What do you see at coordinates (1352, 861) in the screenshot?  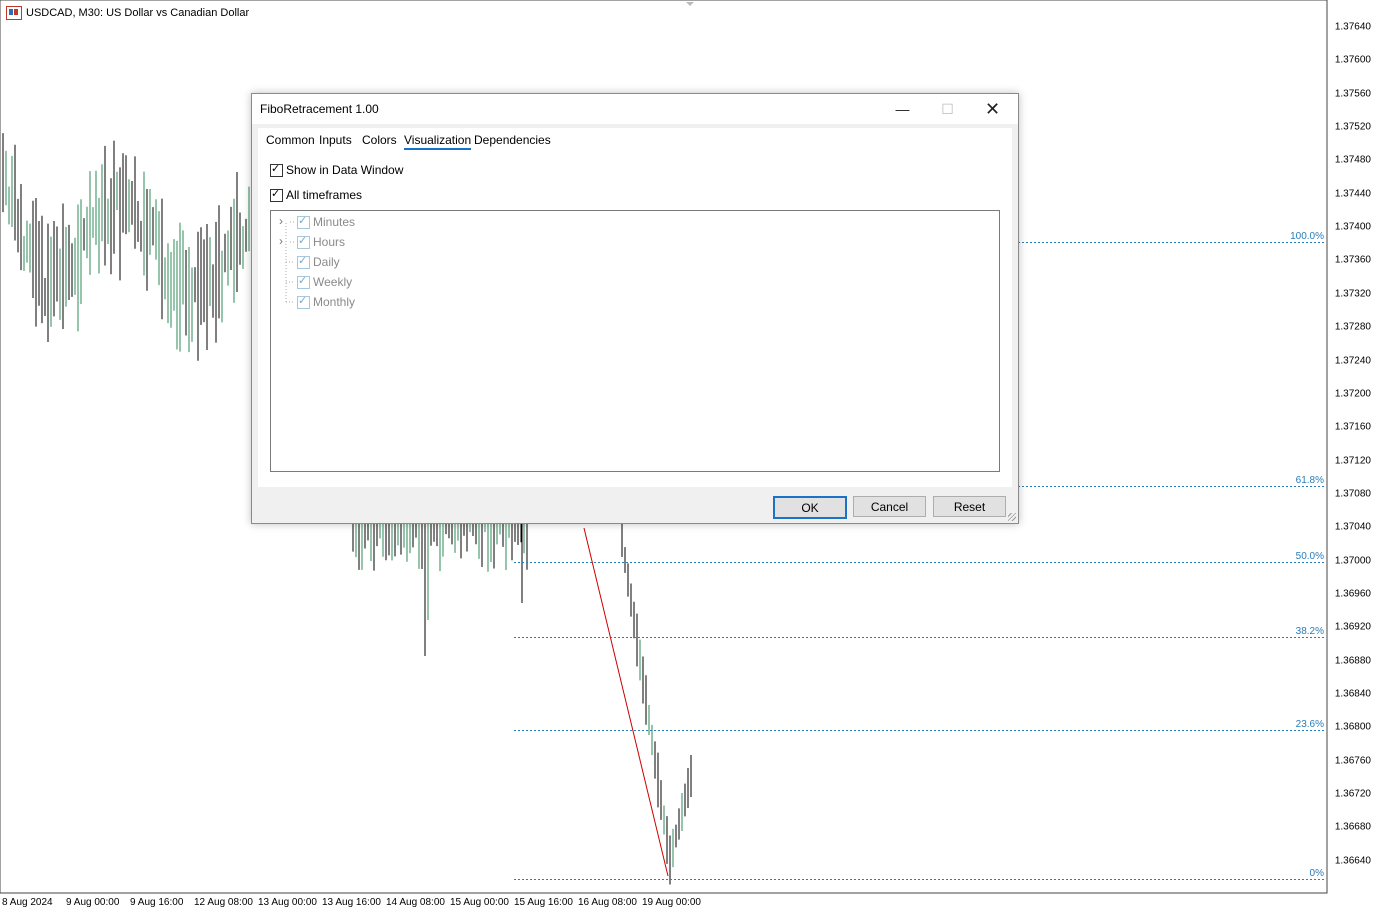 I see `price-tick-label: 1.36640` at bounding box center [1352, 861].